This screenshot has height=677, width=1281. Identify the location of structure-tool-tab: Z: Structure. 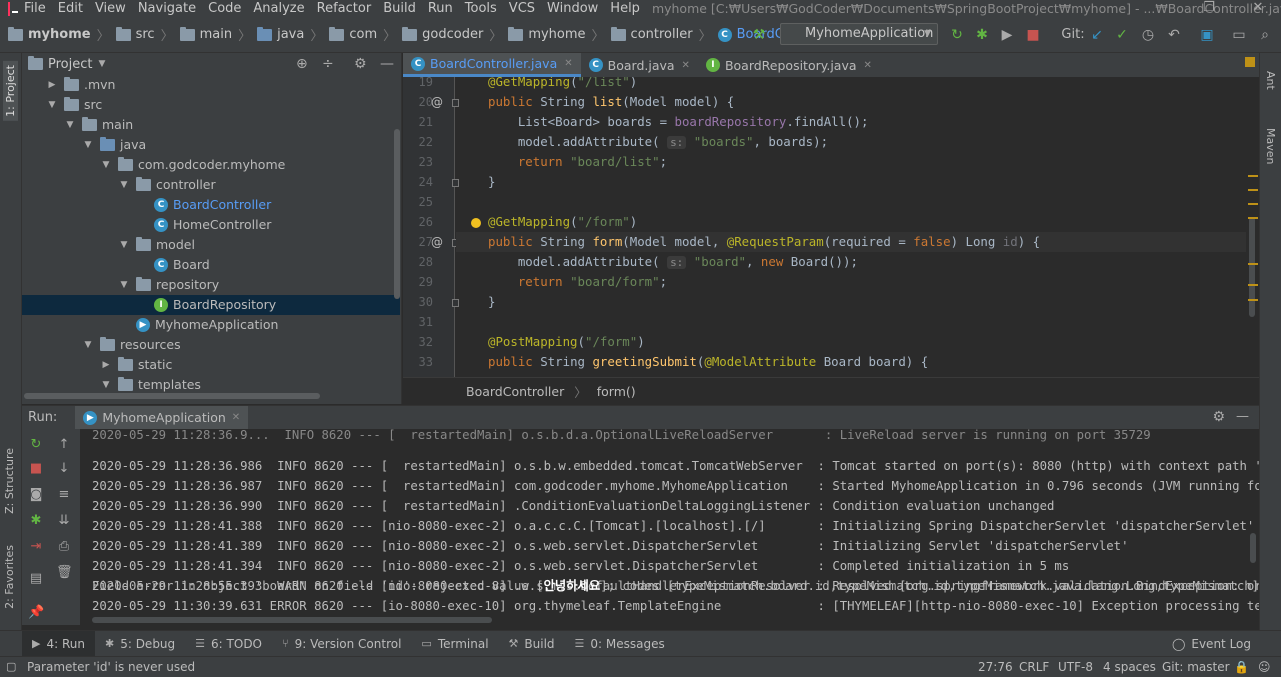
(9, 481).